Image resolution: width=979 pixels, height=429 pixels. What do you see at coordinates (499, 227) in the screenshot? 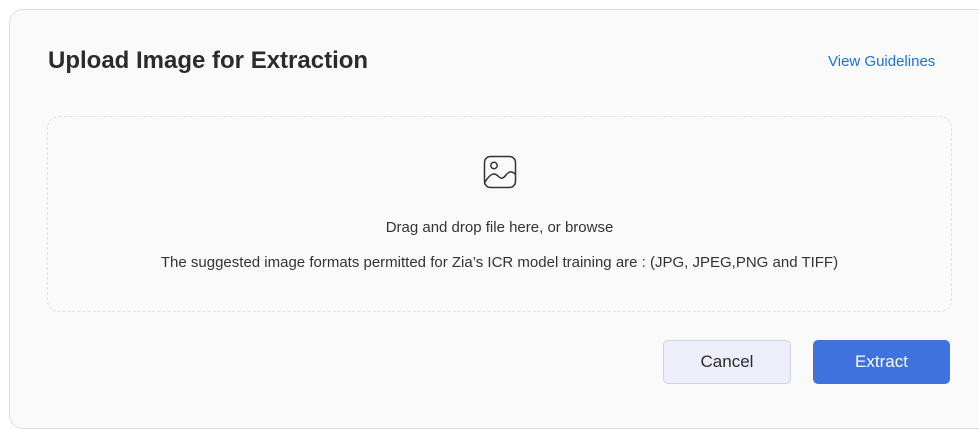
I see `drop-instructions: Drag and drop file here, or browse` at bounding box center [499, 227].